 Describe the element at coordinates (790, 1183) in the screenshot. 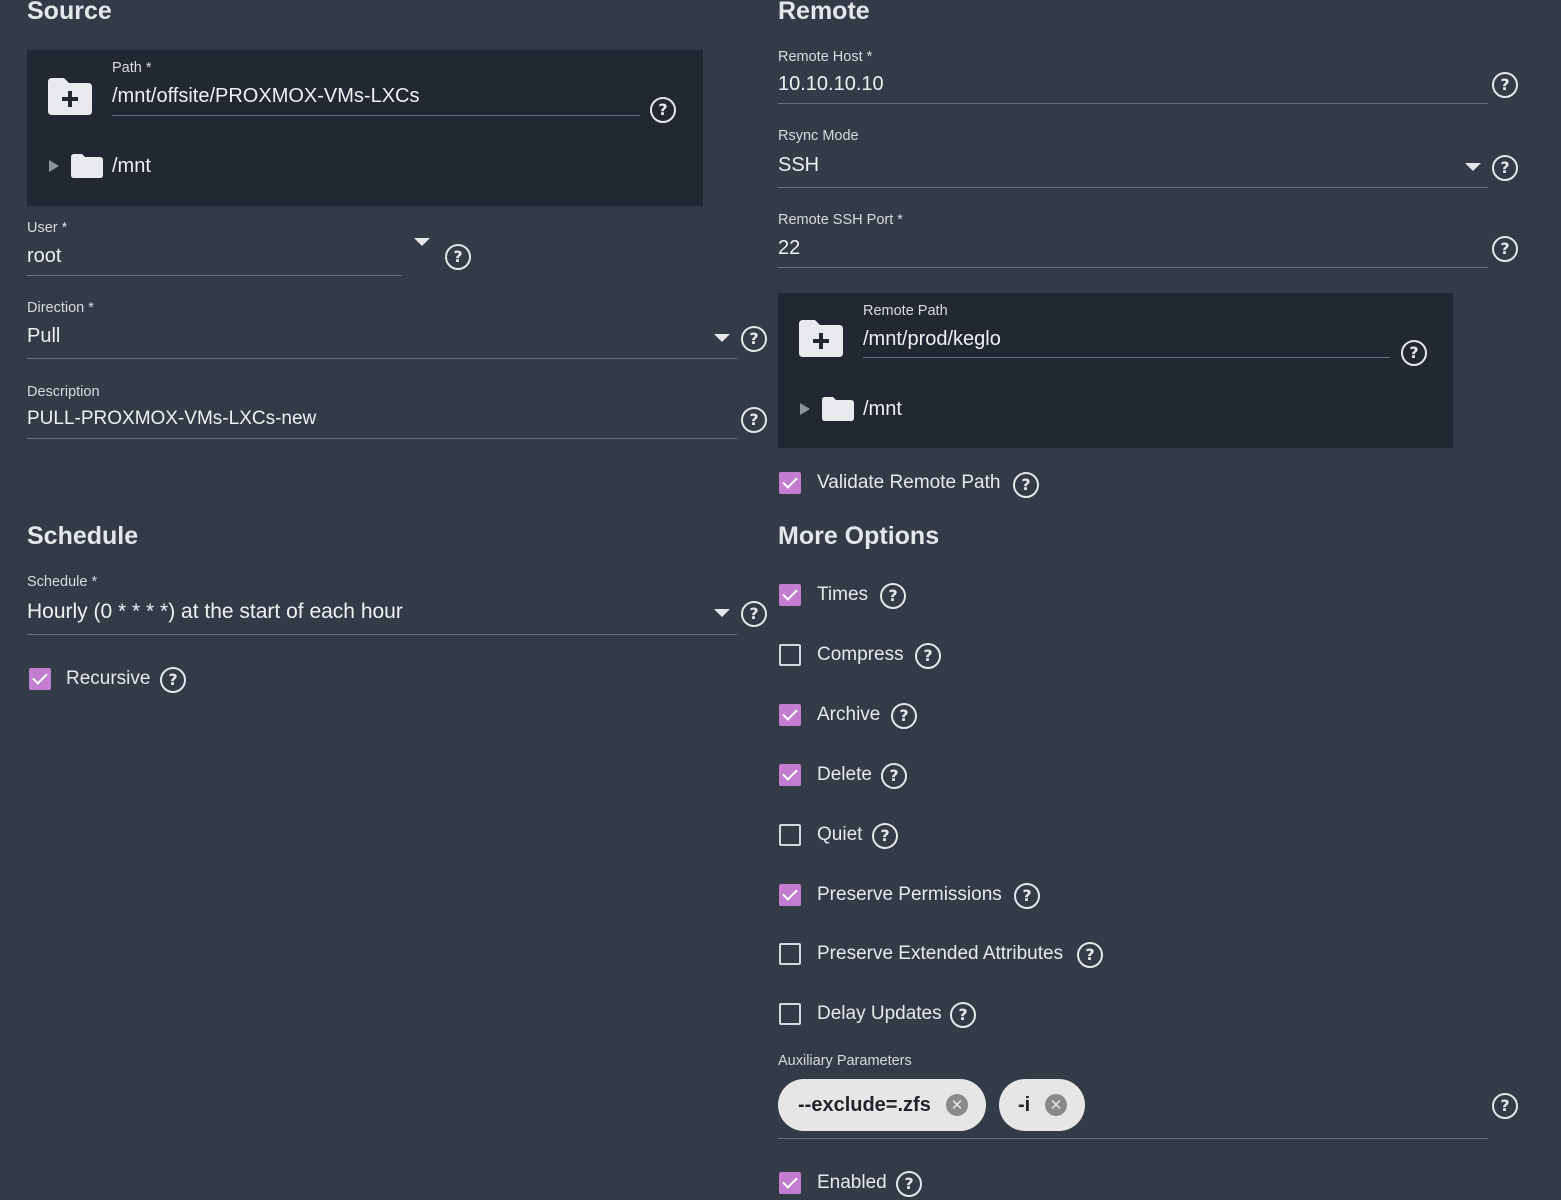

I see `enabled-checkbox` at that location.